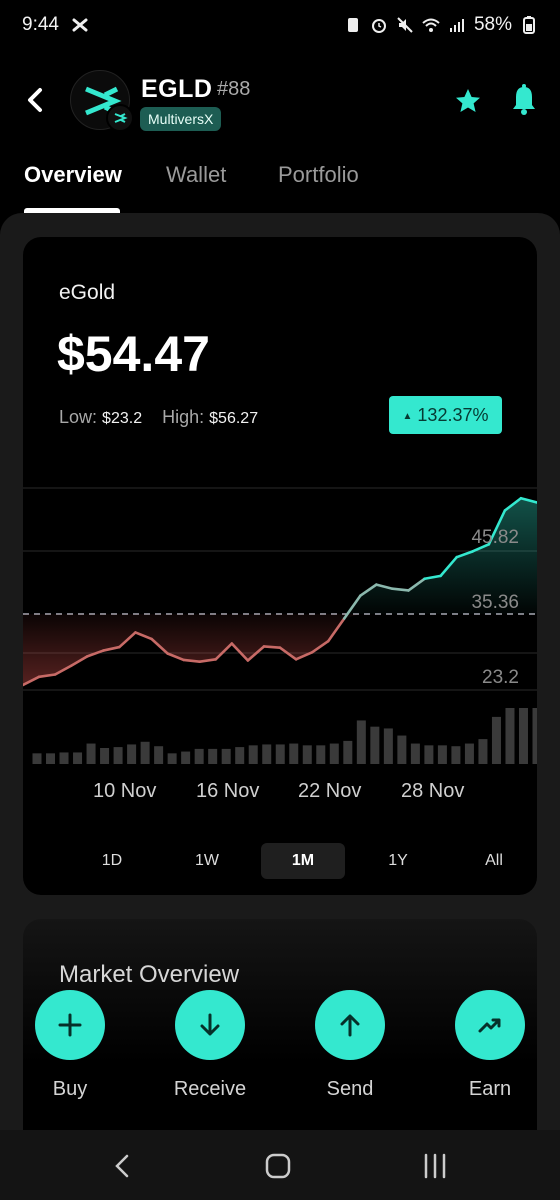 This screenshot has width=560, height=1200. I want to click on nav-back-icon, so click(123, 1166).